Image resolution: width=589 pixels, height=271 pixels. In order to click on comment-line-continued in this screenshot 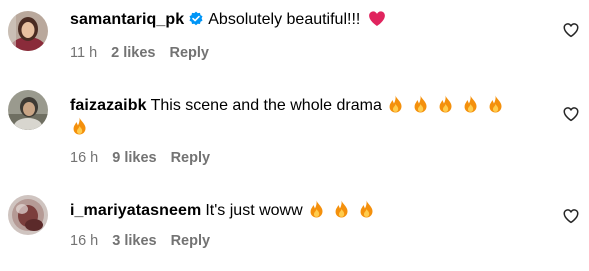, I will do `click(79, 129)`.